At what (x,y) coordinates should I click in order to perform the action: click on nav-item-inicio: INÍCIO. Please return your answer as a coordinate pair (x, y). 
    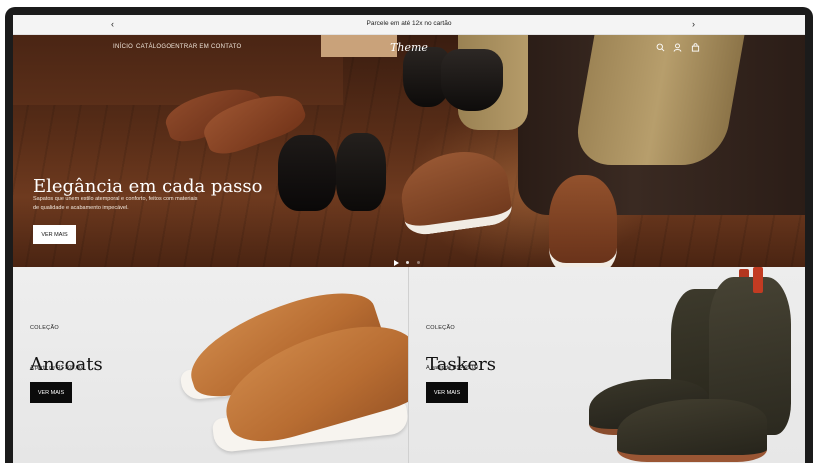
    Looking at the image, I should click on (123, 47).